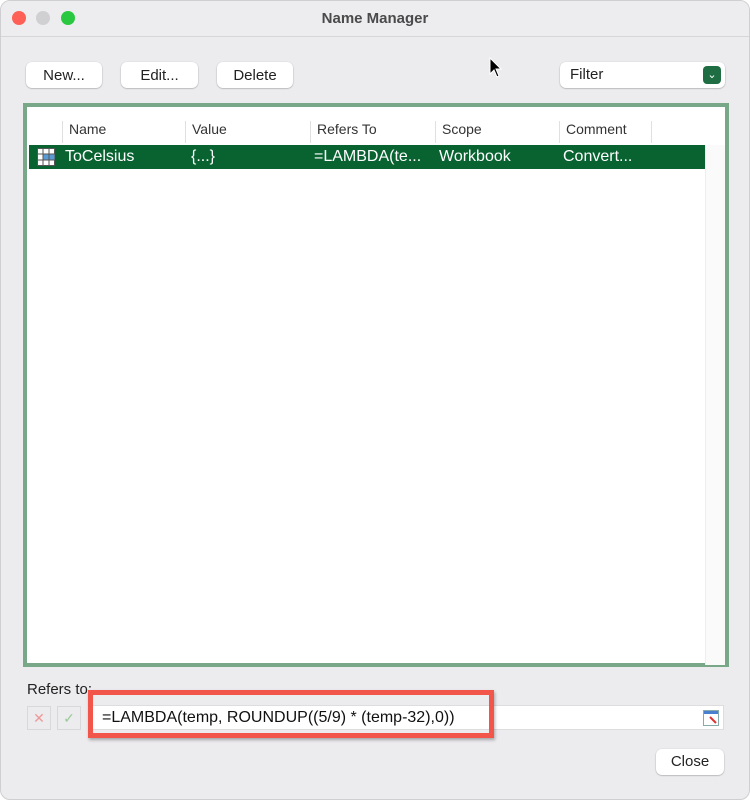 This screenshot has width=750, height=800. What do you see at coordinates (475, 156) in the screenshot?
I see `cell-scope: Workbook` at bounding box center [475, 156].